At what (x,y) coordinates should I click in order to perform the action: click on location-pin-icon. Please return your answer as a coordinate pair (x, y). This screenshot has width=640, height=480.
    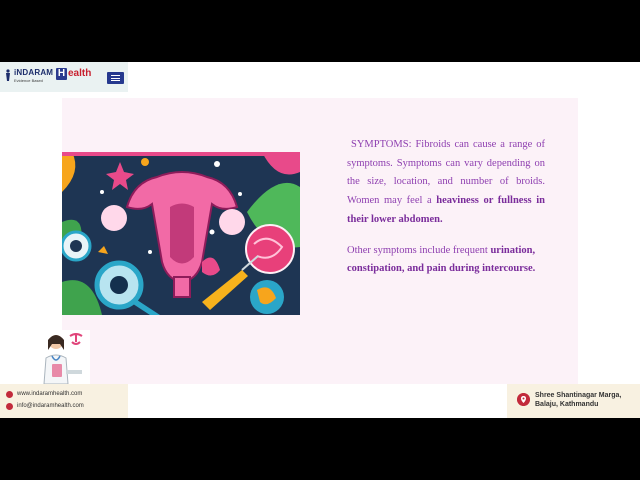
    Looking at the image, I should click on (523, 399).